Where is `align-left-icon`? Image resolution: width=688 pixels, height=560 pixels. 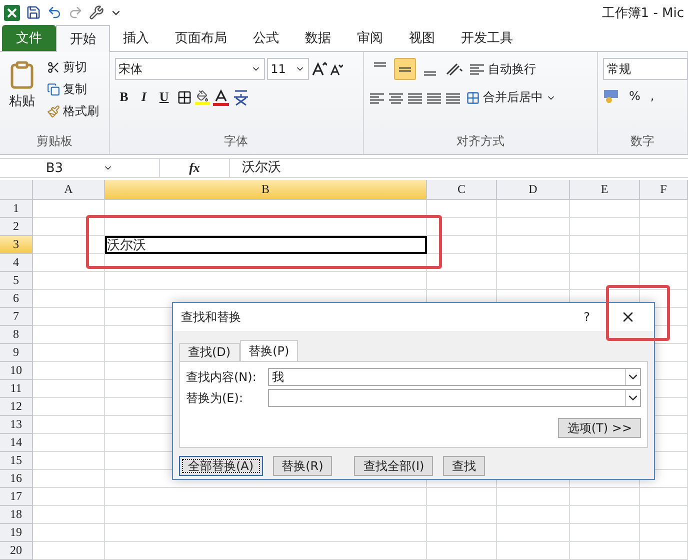
align-left-icon is located at coordinates (376, 97).